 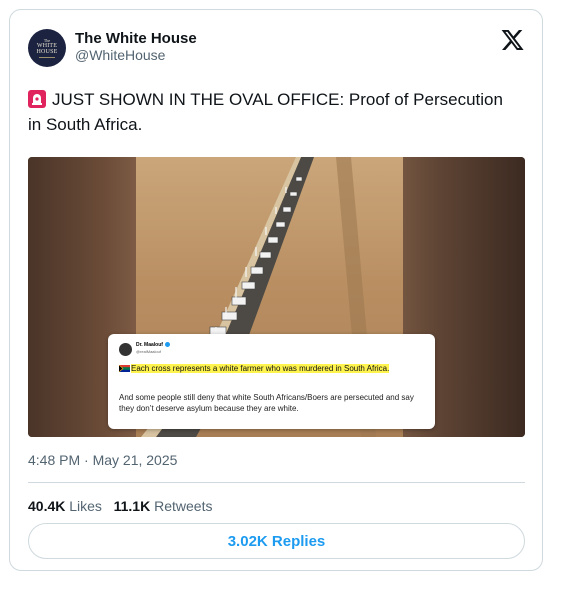 What do you see at coordinates (149, 345) in the screenshot?
I see `embedded-post-author-name: Dr. Maalouf` at bounding box center [149, 345].